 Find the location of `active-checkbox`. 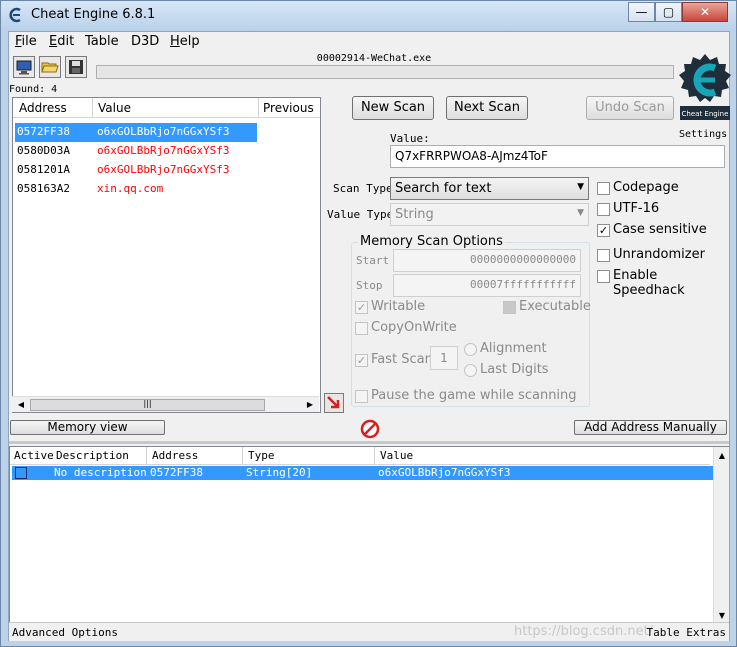

active-checkbox is located at coordinates (21, 473).